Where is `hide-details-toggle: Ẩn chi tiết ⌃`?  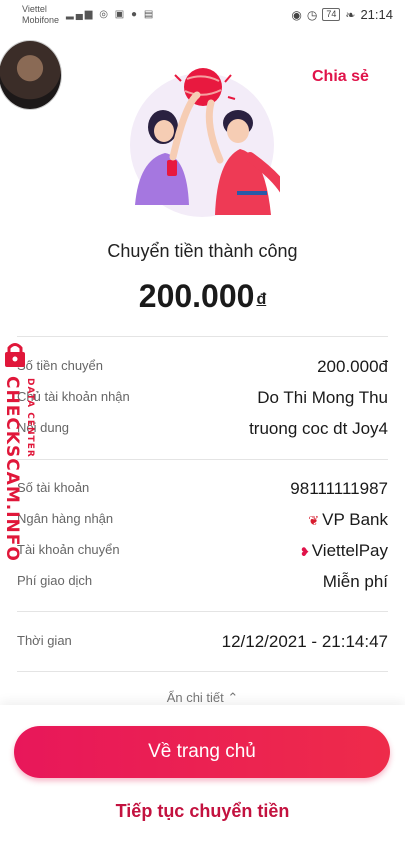 hide-details-toggle: Ẩn chi tiết ⌃ is located at coordinates (202, 698).